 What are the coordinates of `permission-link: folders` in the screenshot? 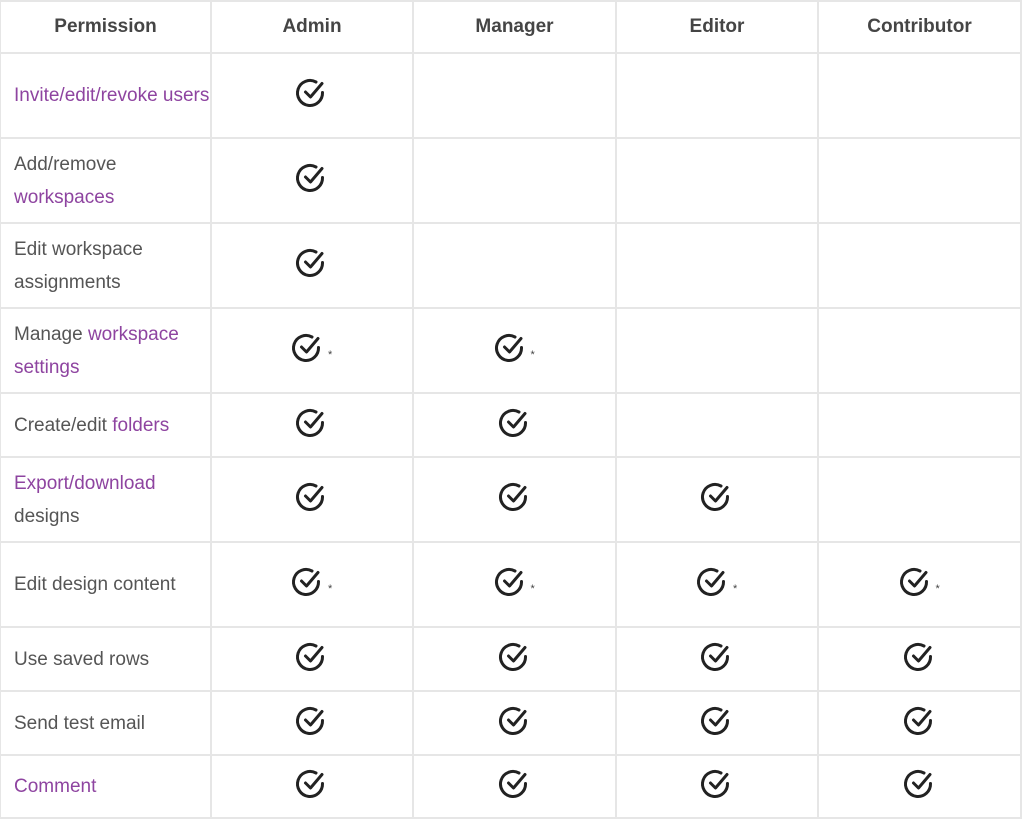 It's located at (140, 425).